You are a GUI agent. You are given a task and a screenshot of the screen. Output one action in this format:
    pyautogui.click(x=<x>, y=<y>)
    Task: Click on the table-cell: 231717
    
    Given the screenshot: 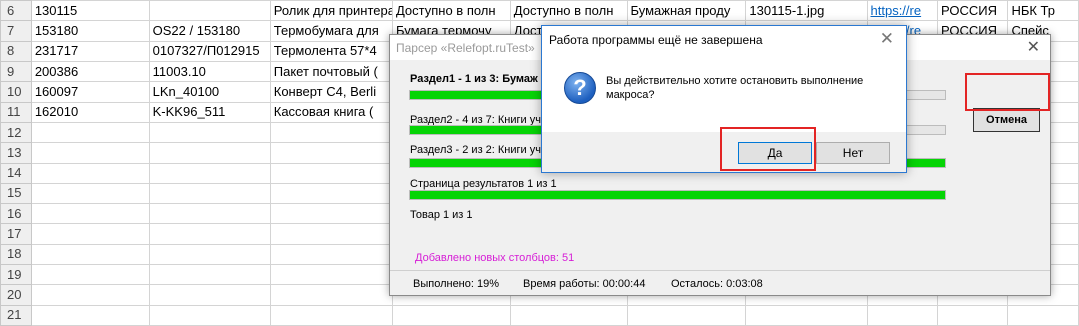 What is the action you would take?
    pyautogui.click(x=90, y=51)
    